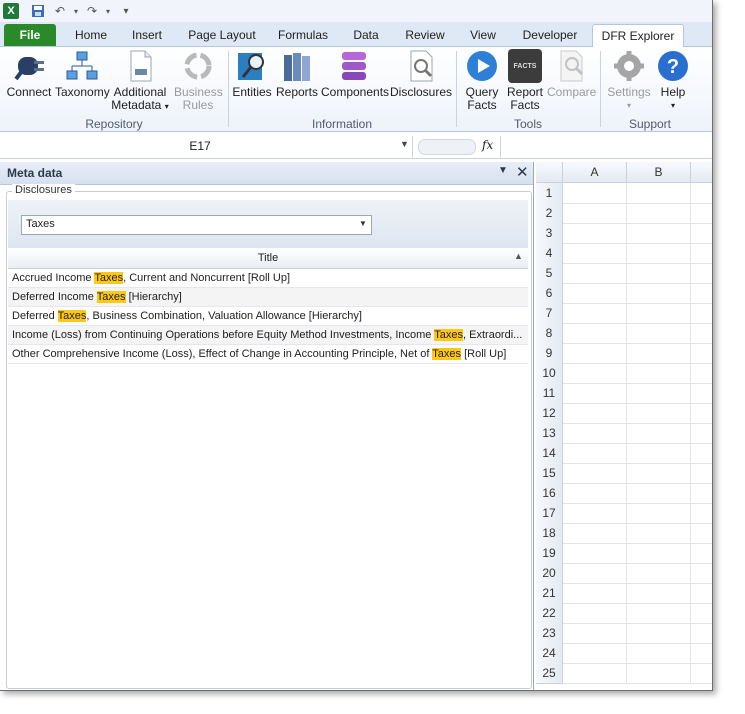 Image resolution: width=745 pixels, height=714 pixels. Describe the element at coordinates (196, 225) in the screenshot. I see `disclosure-filter-select: Taxes ▼` at that location.